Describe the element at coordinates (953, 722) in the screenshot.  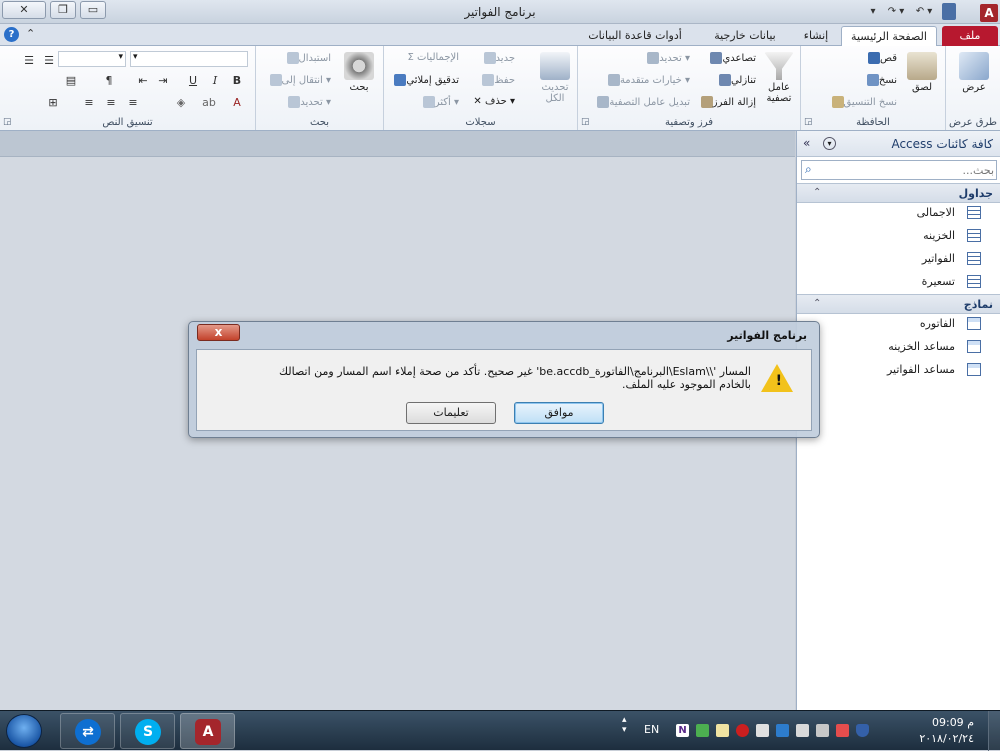
I see `clock-time: 09:09 م` at that location.